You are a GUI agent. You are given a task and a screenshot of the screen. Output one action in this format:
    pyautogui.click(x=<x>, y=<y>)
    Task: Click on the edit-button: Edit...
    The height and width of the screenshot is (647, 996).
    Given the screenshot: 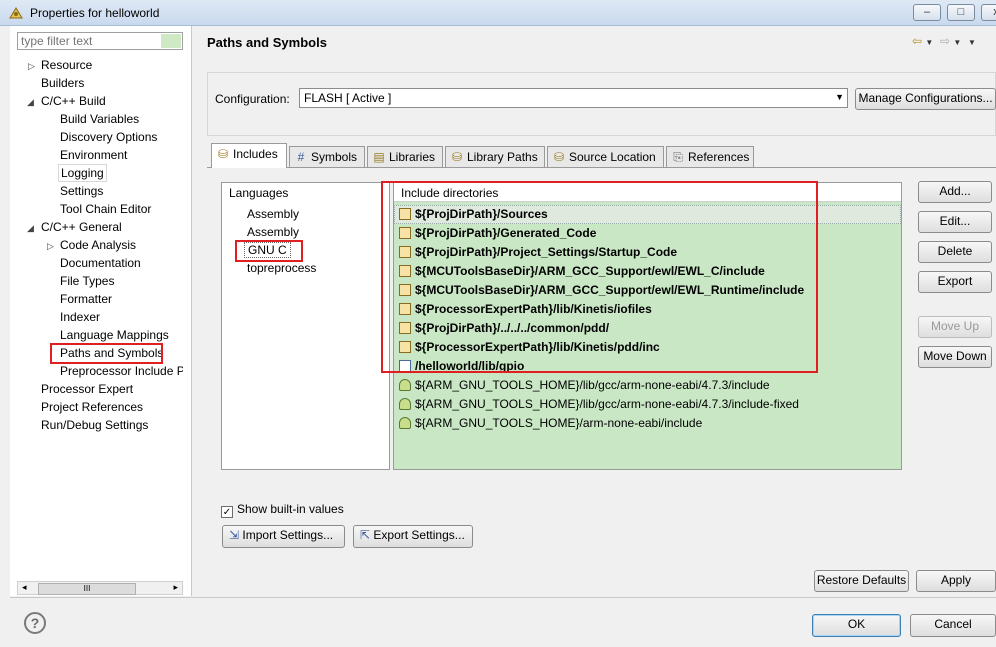 What is the action you would take?
    pyautogui.click(x=955, y=222)
    